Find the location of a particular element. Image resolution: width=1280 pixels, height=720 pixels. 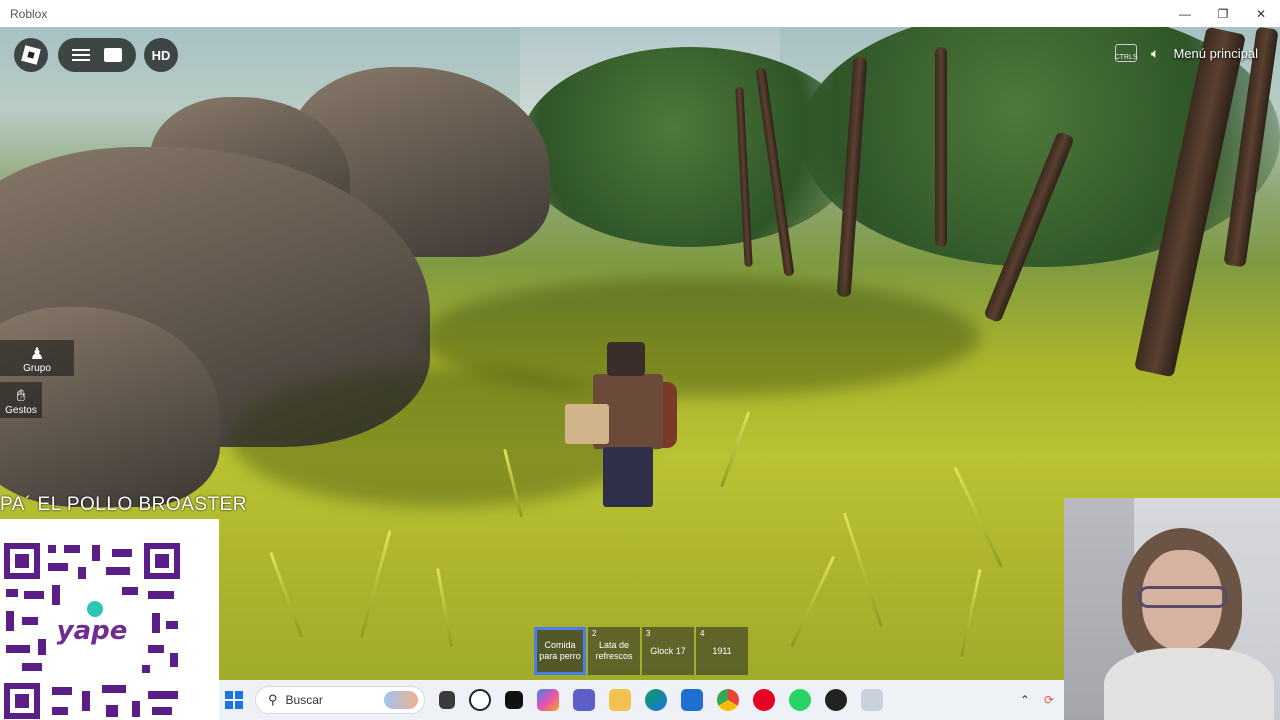

yape-qr-code: yape is located at coordinates (92, 630).